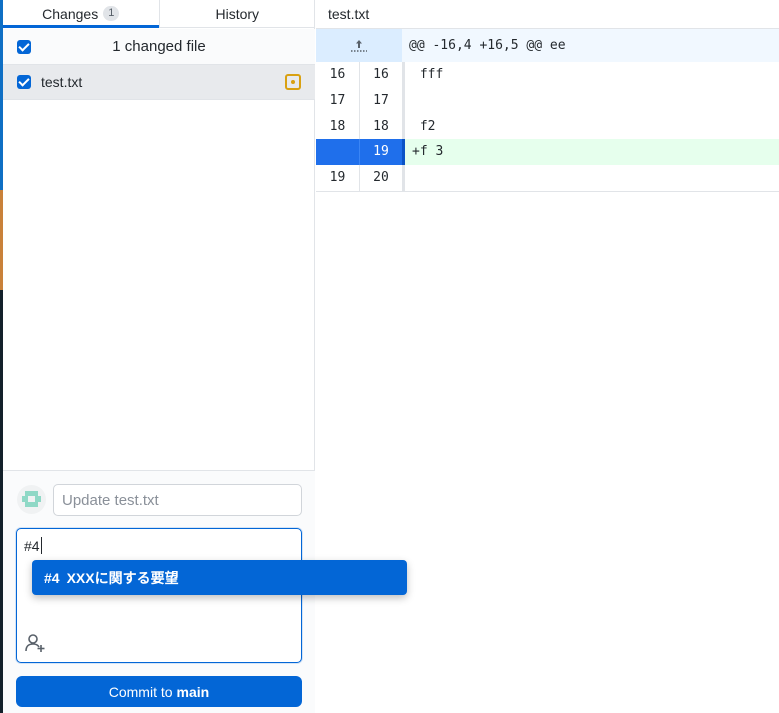 The image size is (779, 713). I want to click on expand-up-button, so click(359, 45).